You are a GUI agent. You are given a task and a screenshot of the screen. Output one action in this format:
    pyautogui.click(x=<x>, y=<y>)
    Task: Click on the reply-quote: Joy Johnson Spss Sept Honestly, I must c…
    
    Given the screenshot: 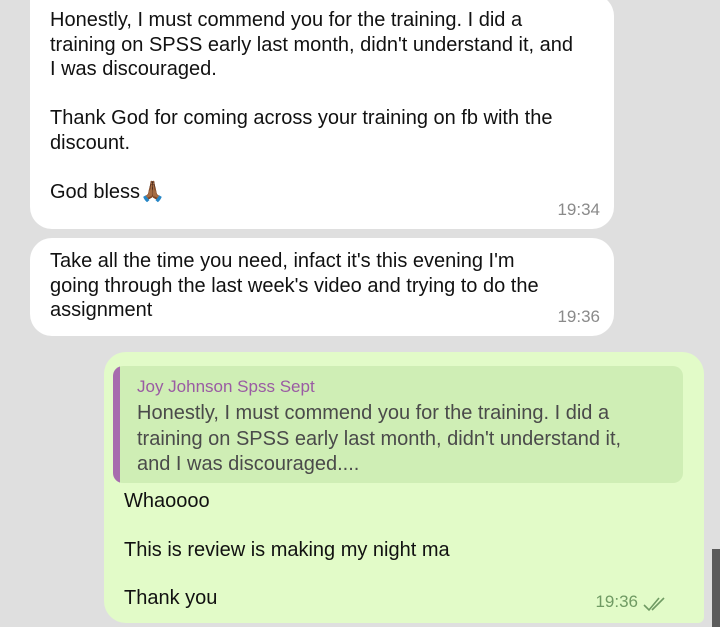 What is the action you would take?
    pyautogui.click(x=398, y=424)
    